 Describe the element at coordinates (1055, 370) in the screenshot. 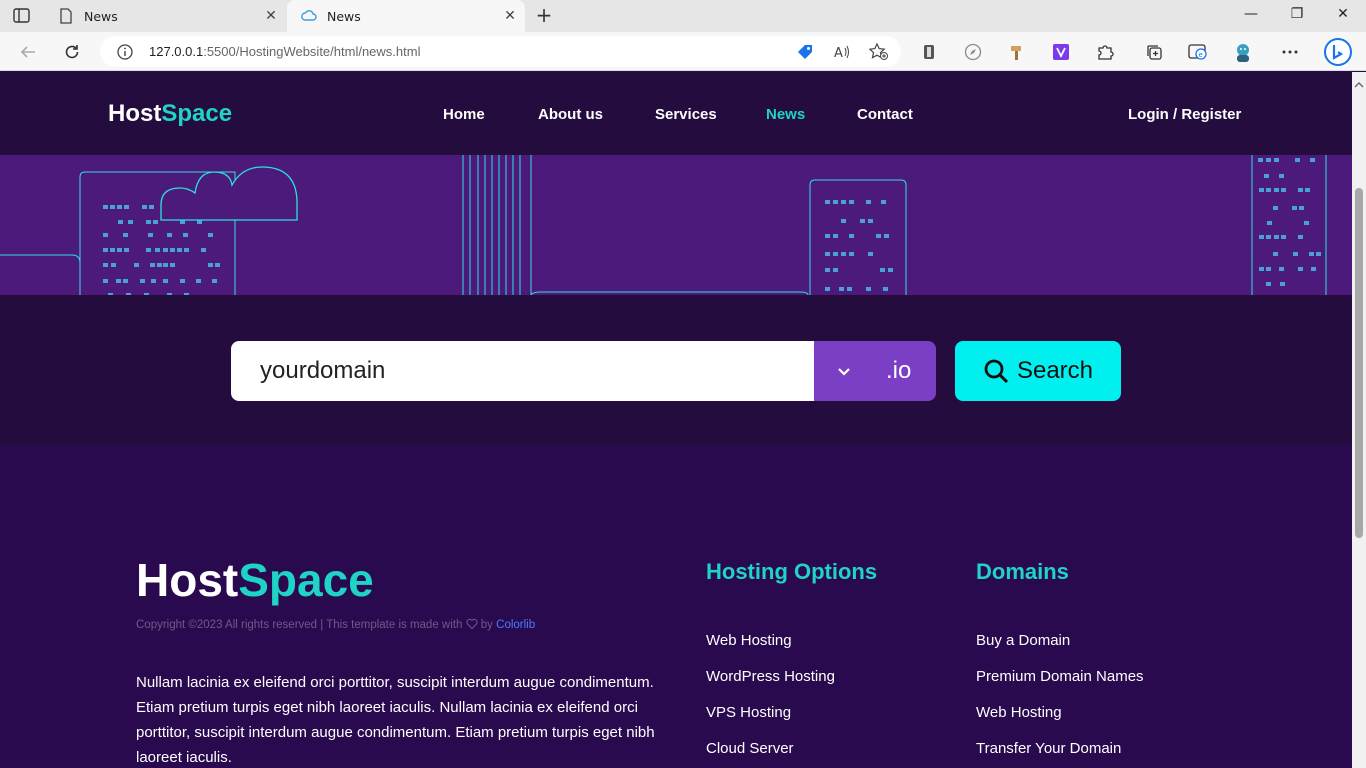

I see `search-button-label: Search` at that location.